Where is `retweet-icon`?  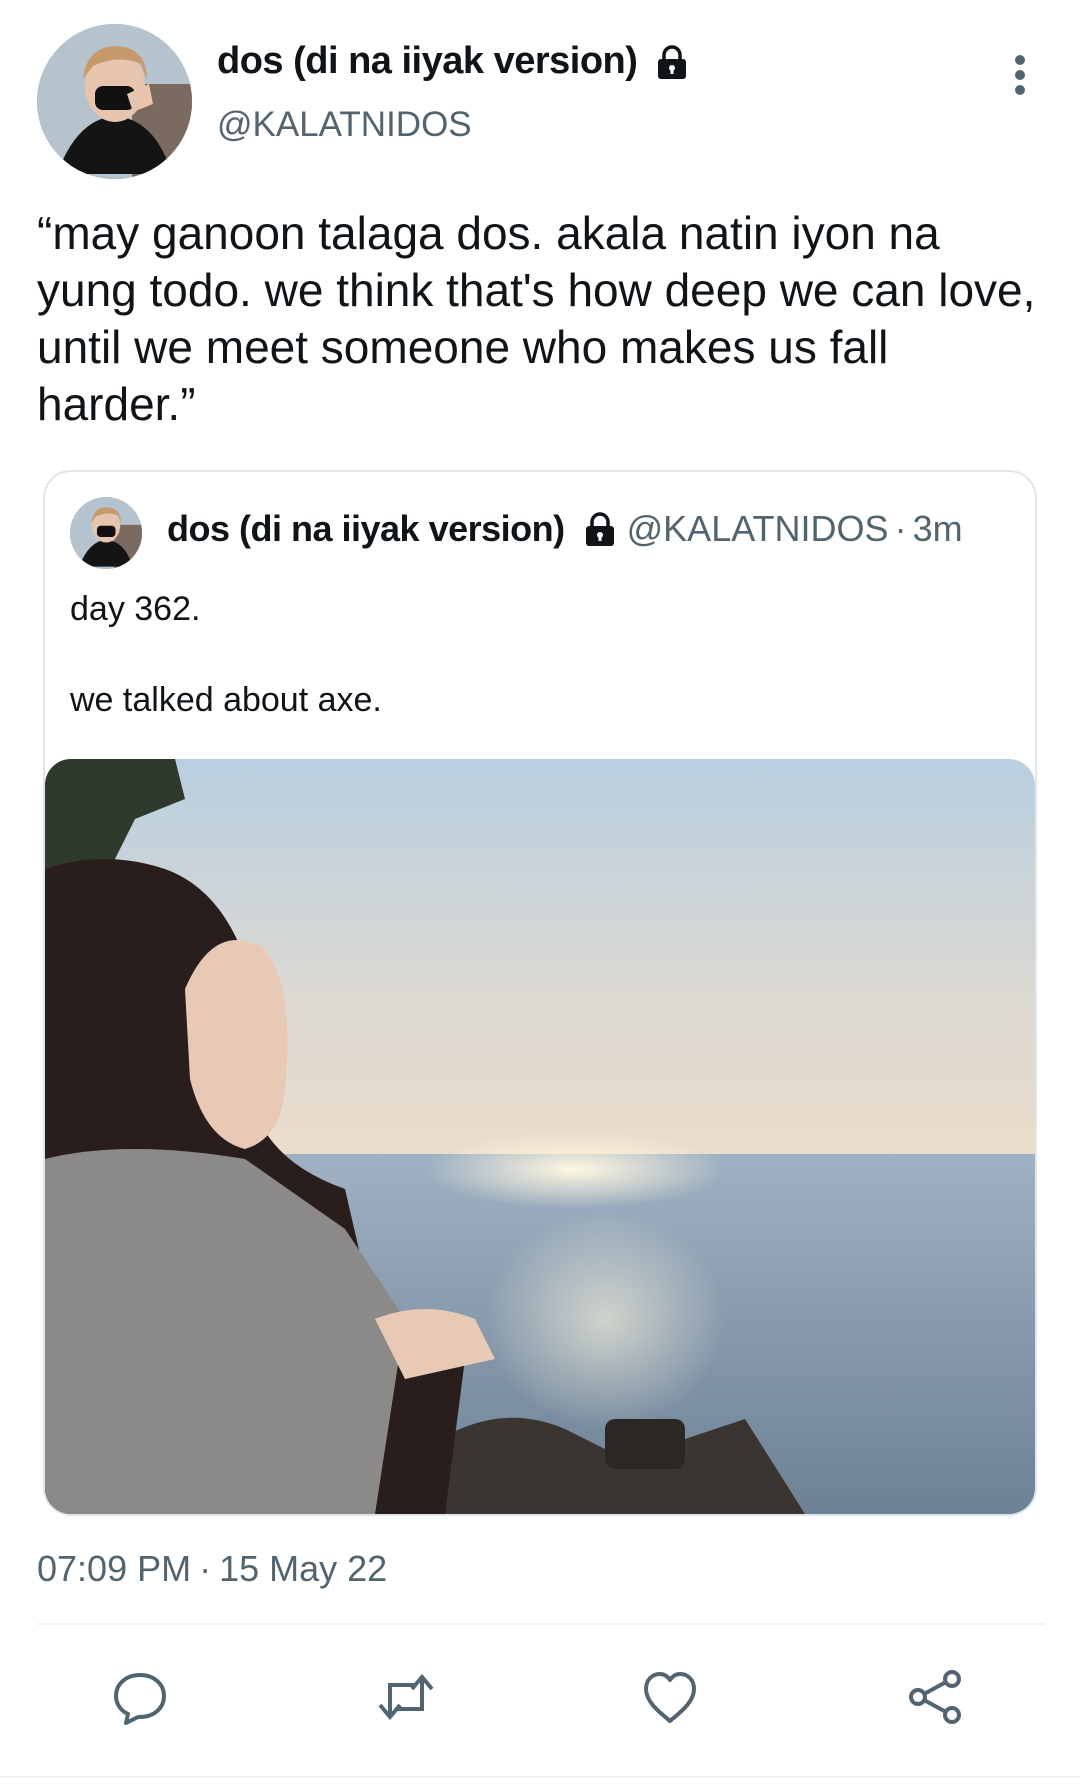
retweet-icon is located at coordinates (406, 1697).